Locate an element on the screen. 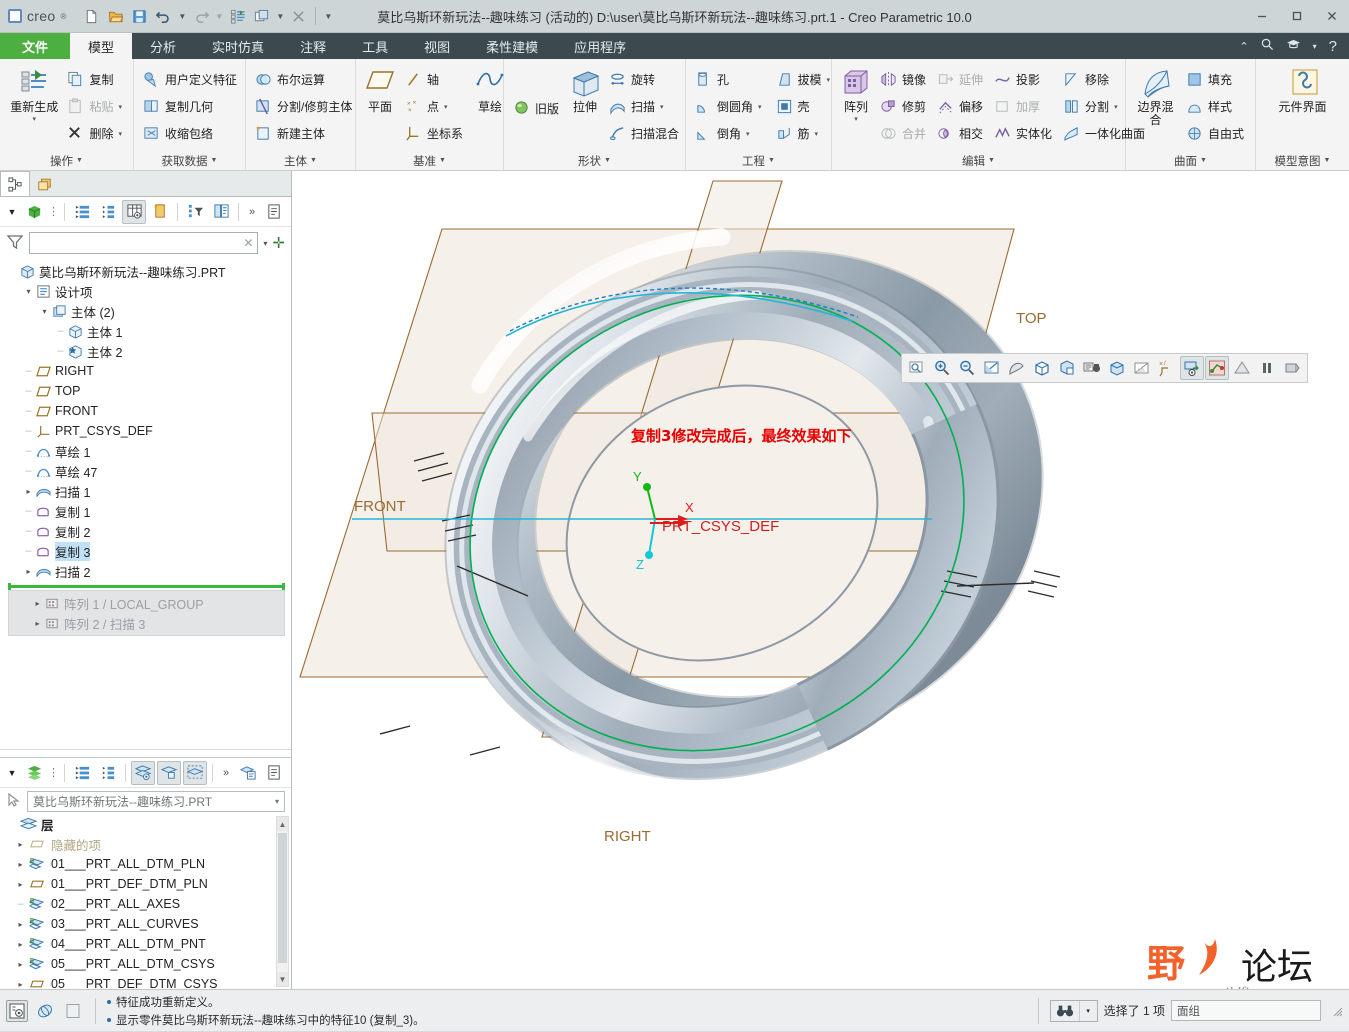 The width and height of the screenshot is (1349, 1032). blank-pane-icon is located at coordinates (73, 1011).